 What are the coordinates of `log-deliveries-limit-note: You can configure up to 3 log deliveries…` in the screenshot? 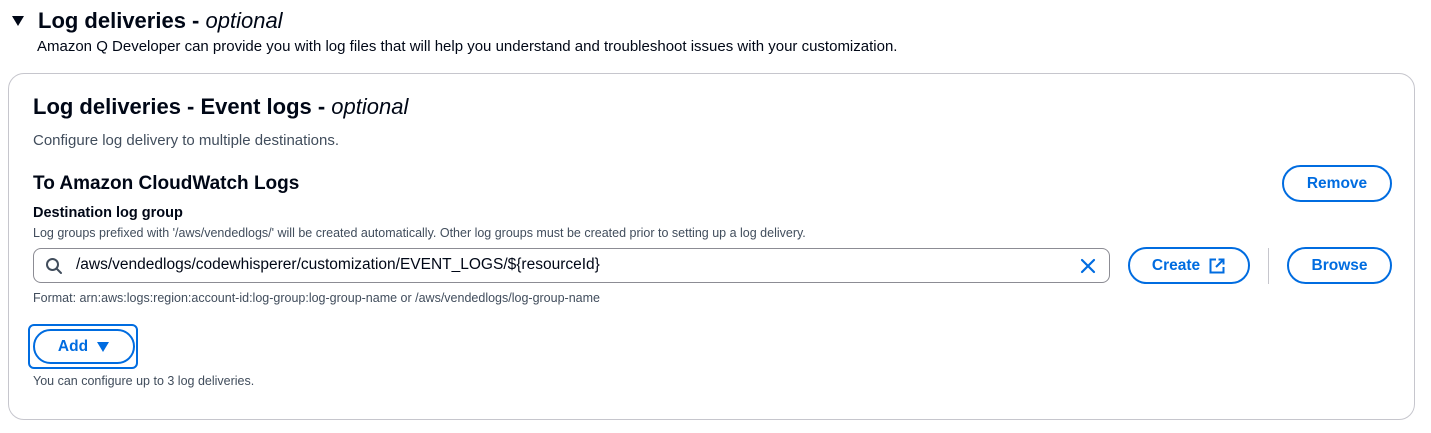 It's located at (144, 381).